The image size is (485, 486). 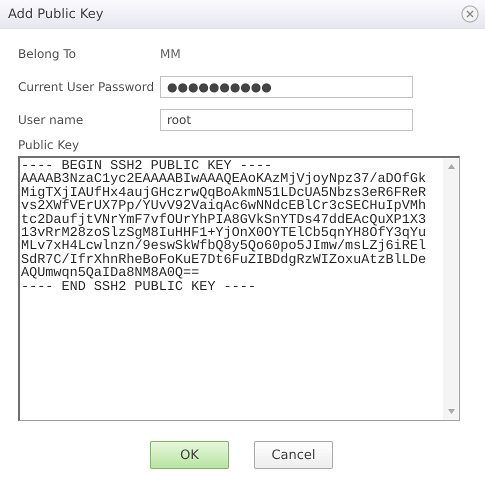 I want to click on scrollbar, so click(x=451, y=289).